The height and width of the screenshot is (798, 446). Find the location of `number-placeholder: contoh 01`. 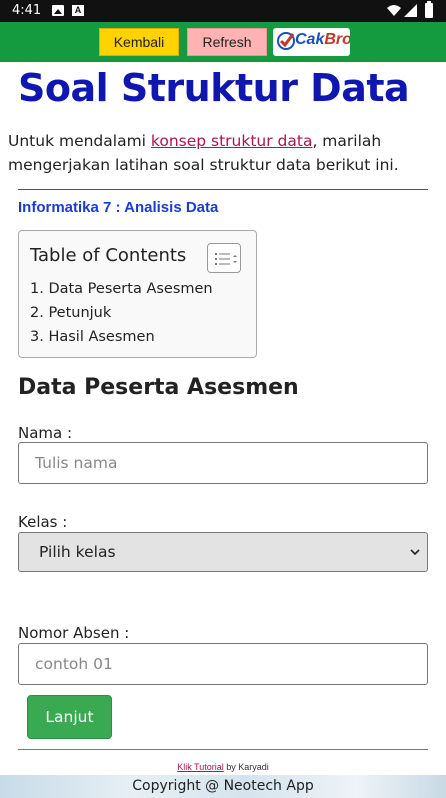

number-placeholder: contoh 01 is located at coordinates (74, 664).